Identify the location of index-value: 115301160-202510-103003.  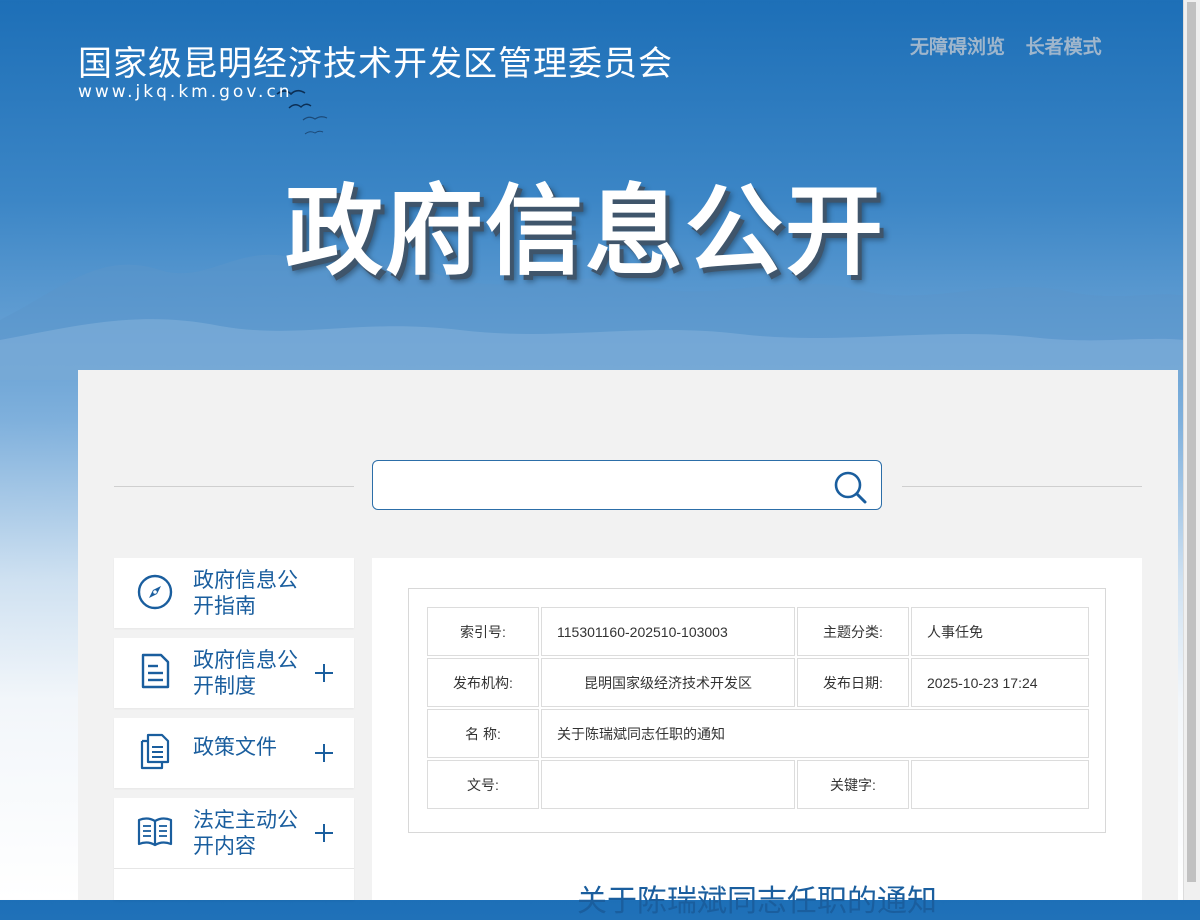
(668, 631).